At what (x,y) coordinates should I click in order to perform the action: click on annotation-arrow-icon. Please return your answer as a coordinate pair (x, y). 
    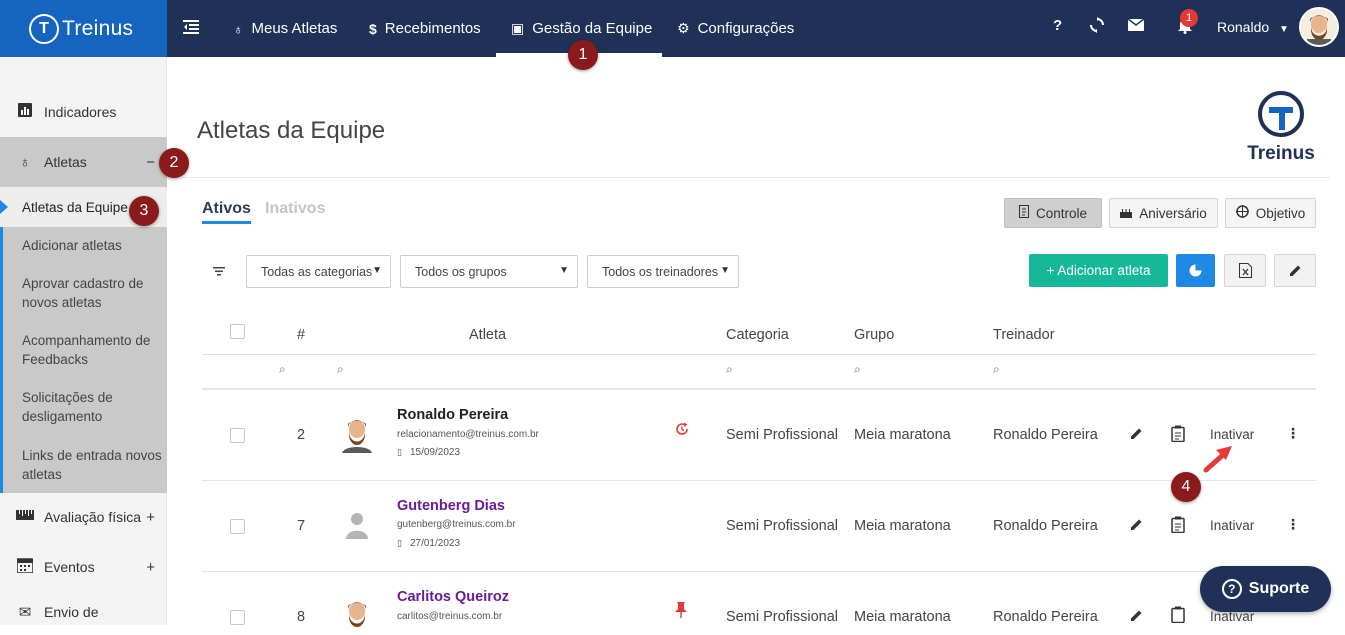
    Looking at the image, I should click on (1217, 459).